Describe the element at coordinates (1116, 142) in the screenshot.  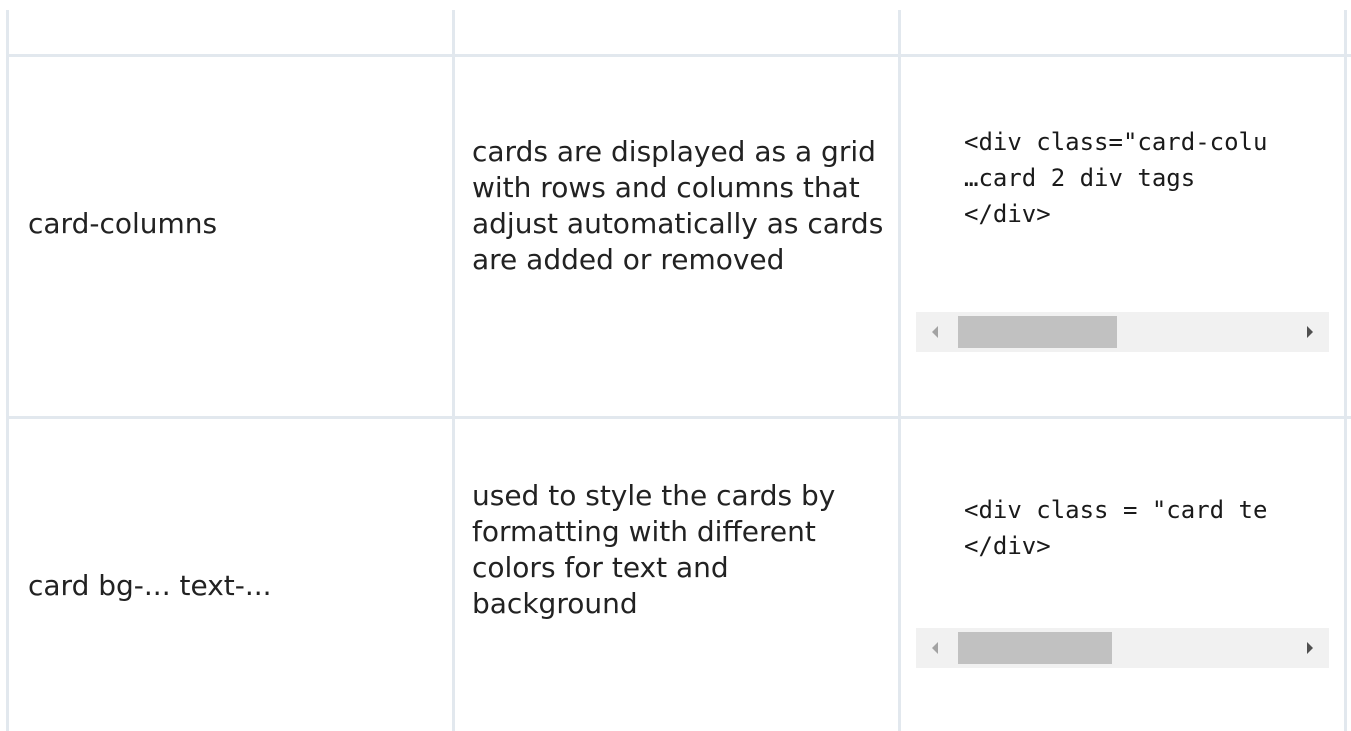
I see `code-line: <div class="card-colu` at that location.